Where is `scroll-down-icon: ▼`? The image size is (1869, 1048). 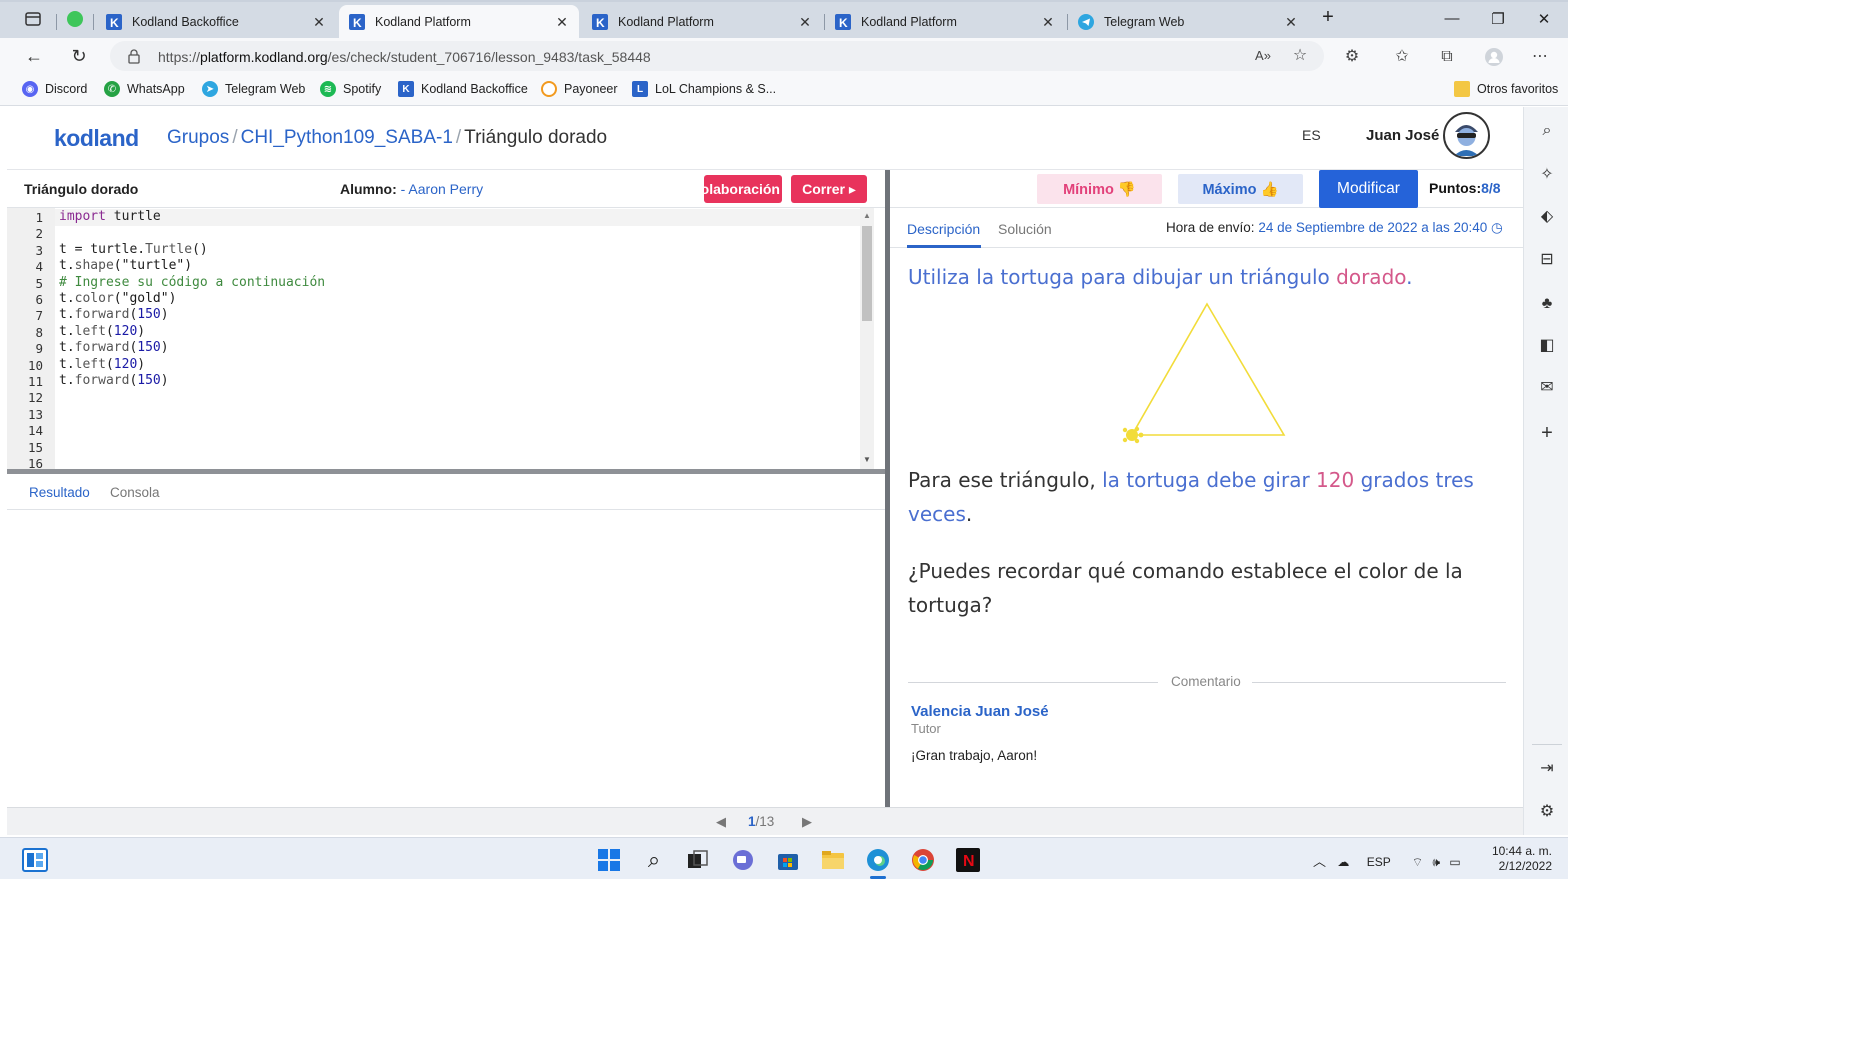
scroll-down-icon: ▼ is located at coordinates (867, 459).